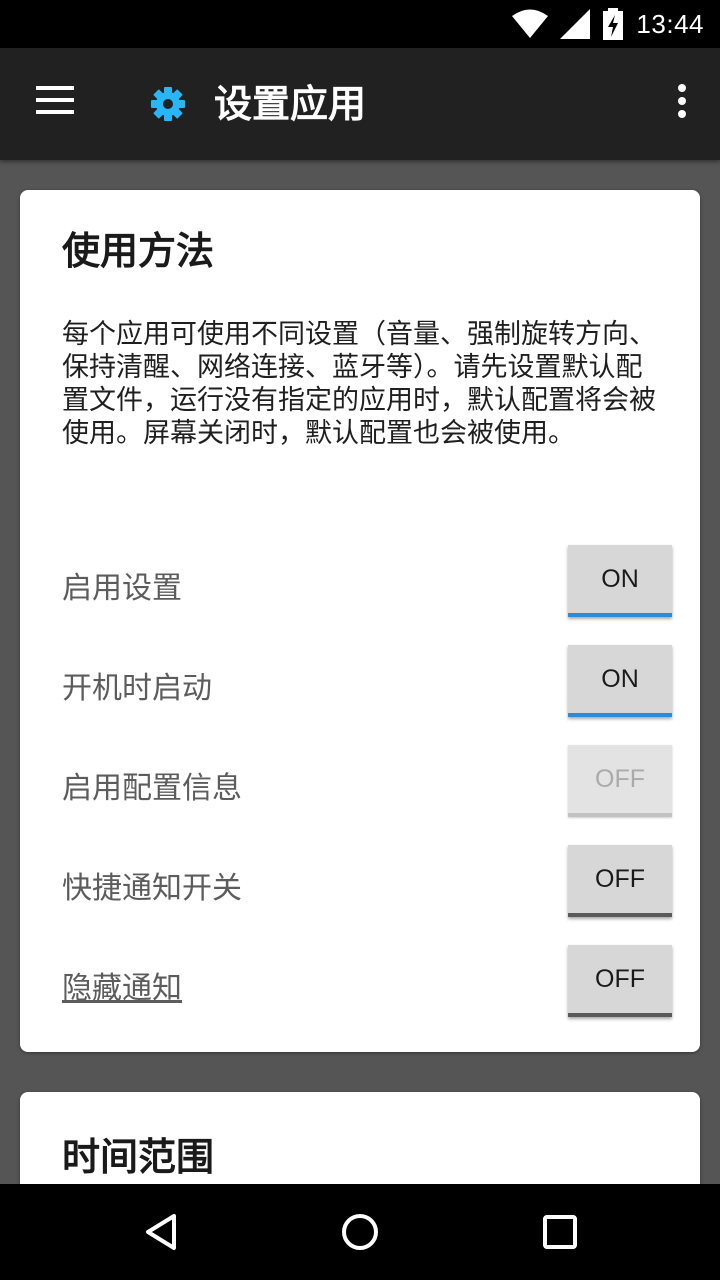 The image size is (720, 1280). What do you see at coordinates (613, 24) in the screenshot?
I see `battery-charging-icon` at bounding box center [613, 24].